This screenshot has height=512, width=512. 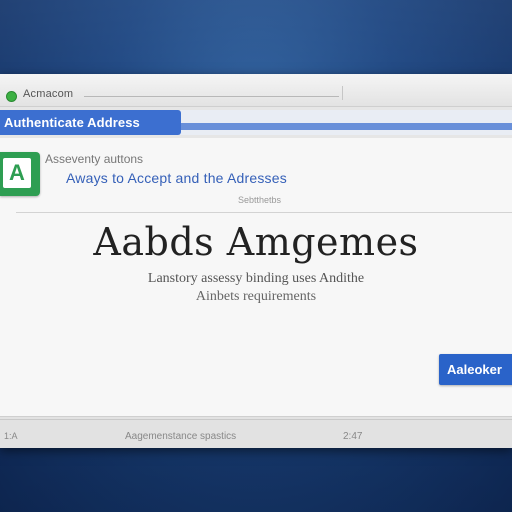 I want to click on tab-authenticate-address: Authenticate Address, so click(x=90, y=122).